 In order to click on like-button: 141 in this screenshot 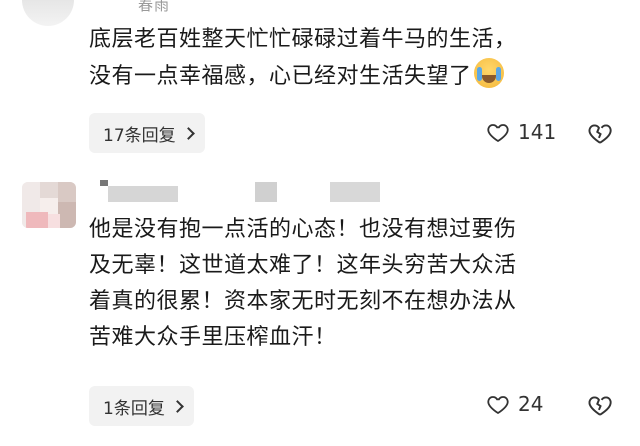, I will do `click(521, 132)`.